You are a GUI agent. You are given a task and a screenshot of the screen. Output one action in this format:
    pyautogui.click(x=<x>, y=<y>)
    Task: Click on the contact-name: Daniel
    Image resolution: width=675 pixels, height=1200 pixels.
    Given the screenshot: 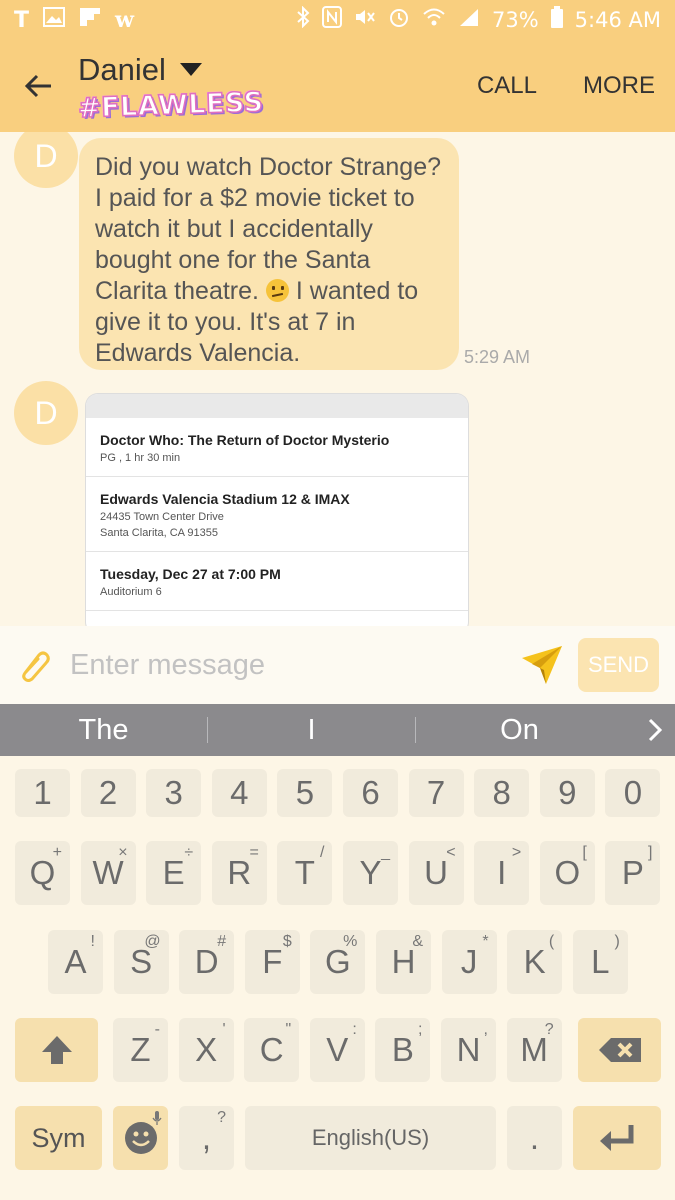 What is the action you would take?
    pyautogui.click(x=122, y=70)
    